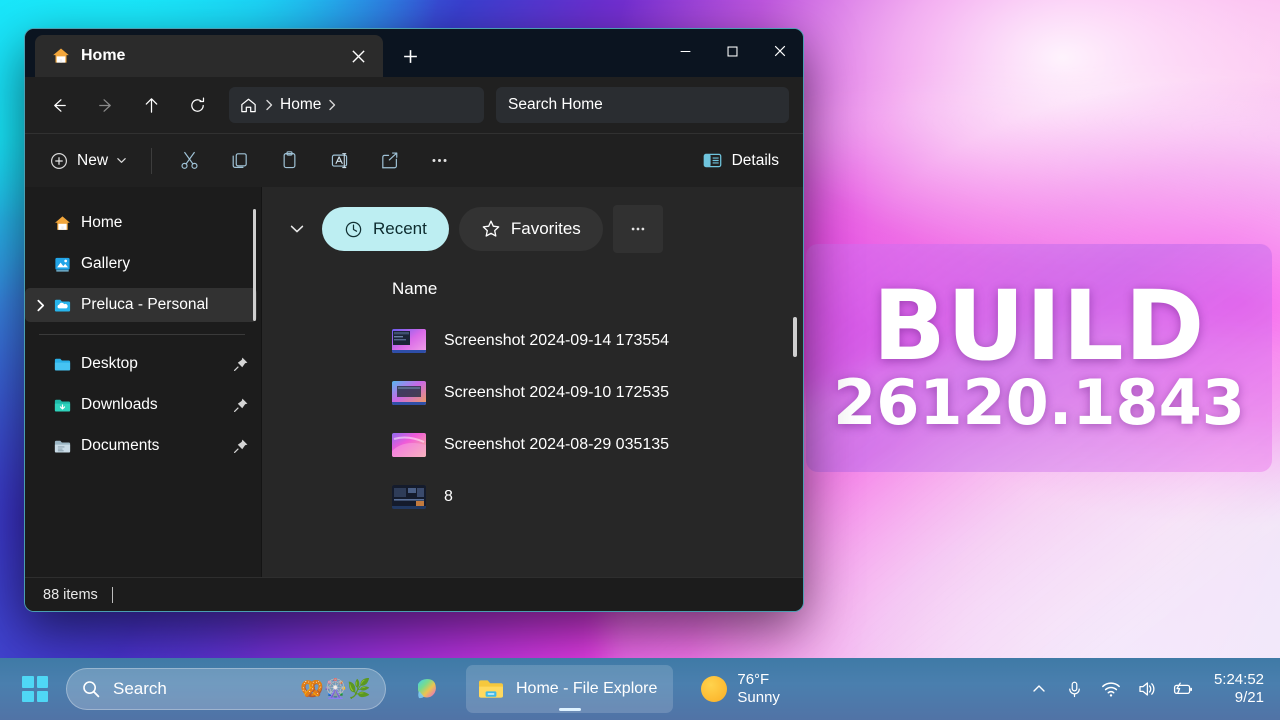 The width and height of the screenshot is (1280, 720). I want to click on navigation-bar: Home Search Home, so click(414, 105).